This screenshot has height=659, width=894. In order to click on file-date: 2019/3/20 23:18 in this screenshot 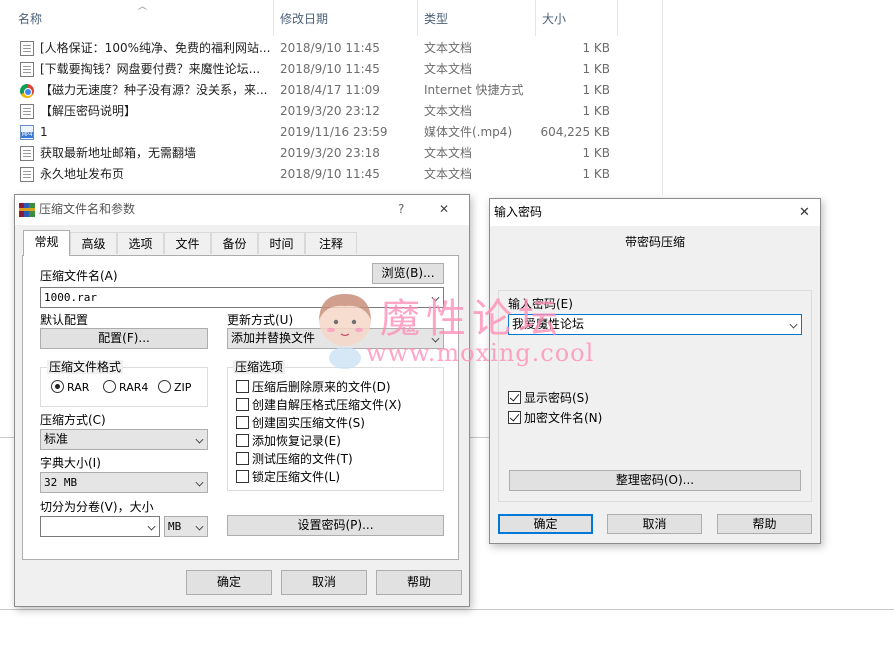, I will do `click(330, 153)`.